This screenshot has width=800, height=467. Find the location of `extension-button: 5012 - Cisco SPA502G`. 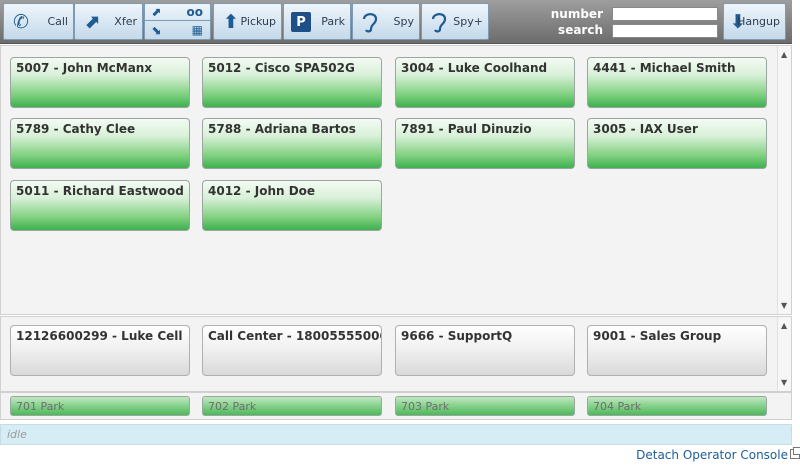

extension-button: 5012 - Cisco SPA502G is located at coordinates (292, 82).